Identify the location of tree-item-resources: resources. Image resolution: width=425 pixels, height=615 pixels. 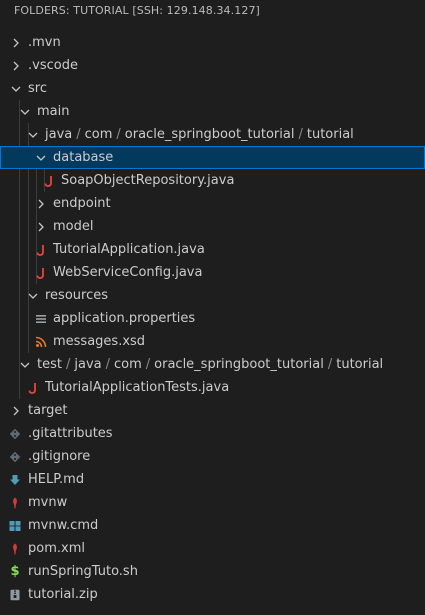
(212, 295).